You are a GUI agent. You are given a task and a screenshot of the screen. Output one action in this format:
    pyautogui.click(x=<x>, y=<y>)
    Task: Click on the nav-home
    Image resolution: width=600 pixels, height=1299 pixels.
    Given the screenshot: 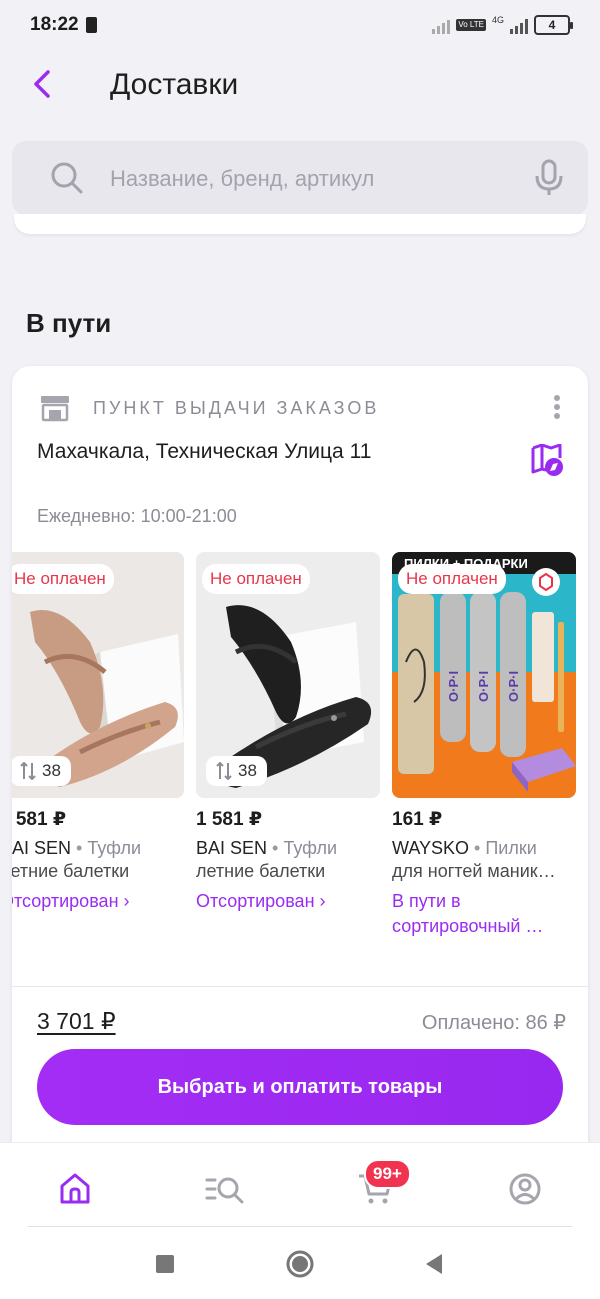 What is the action you would take?
    pyautogui.click(x=75, y=1189)
    